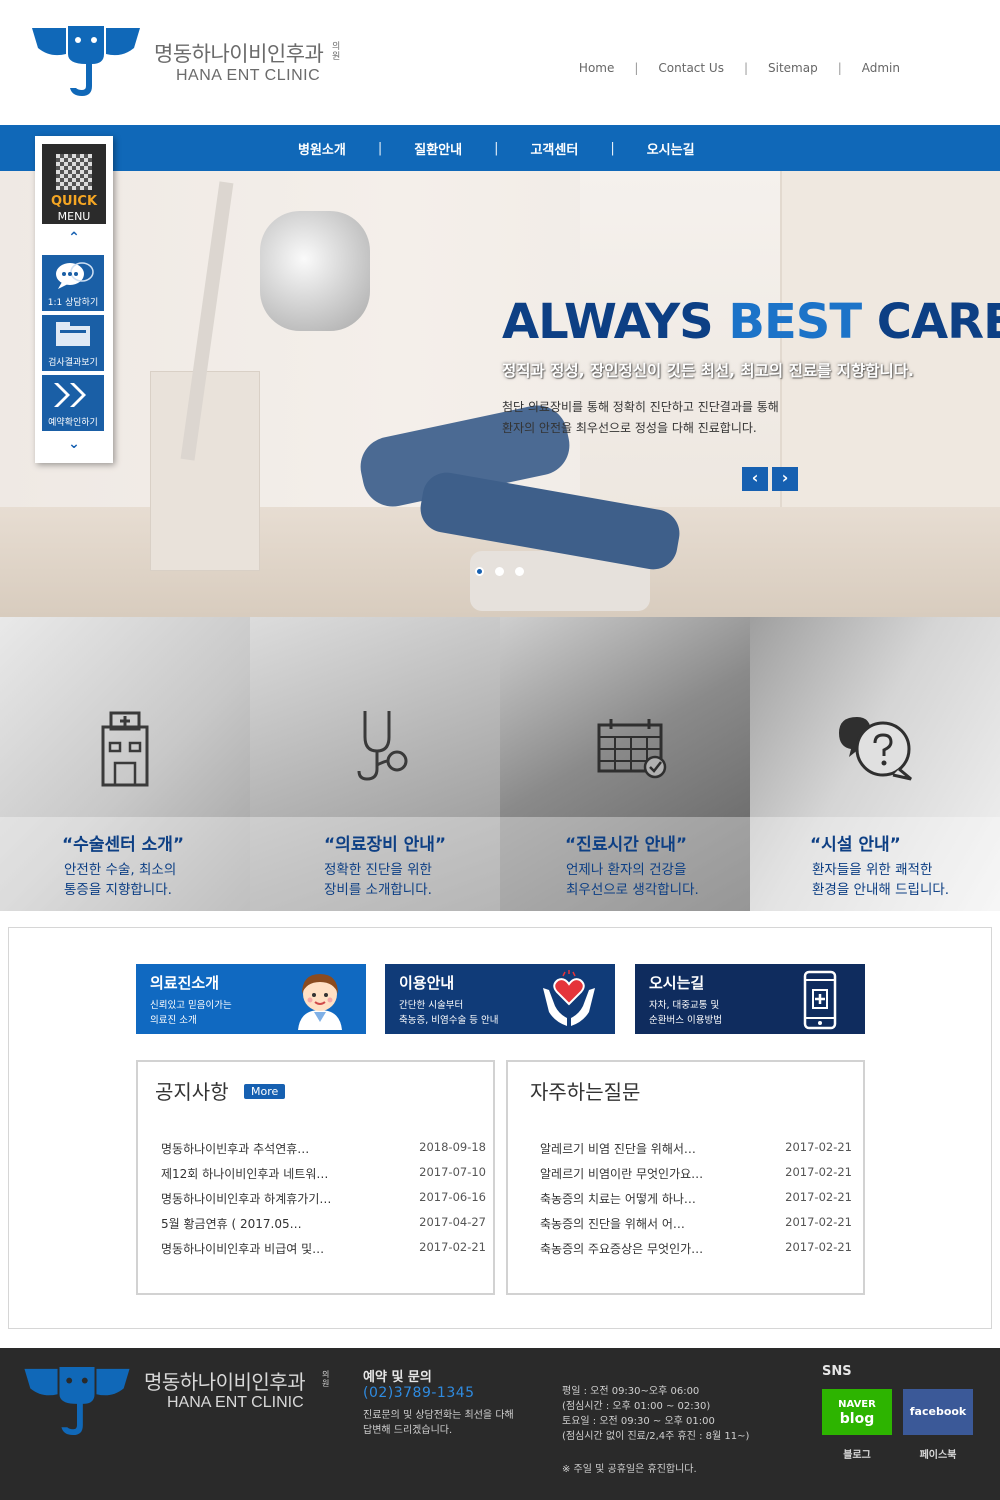  I want to click on feature-facilities: “시설 안내” 환자들을 위한 쾌적한 환경을 안내해 드립니다., so click(875, 764).